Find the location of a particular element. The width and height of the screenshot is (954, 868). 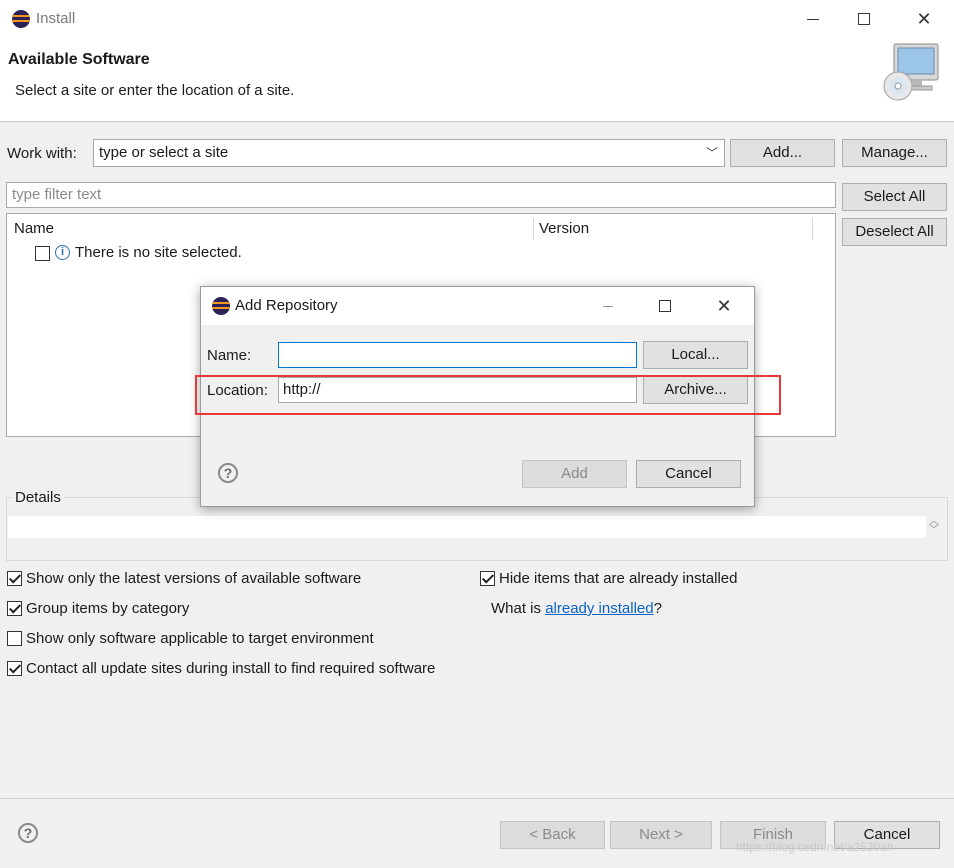

work-with-value: type or select a site is located at coordinates (164, 152).